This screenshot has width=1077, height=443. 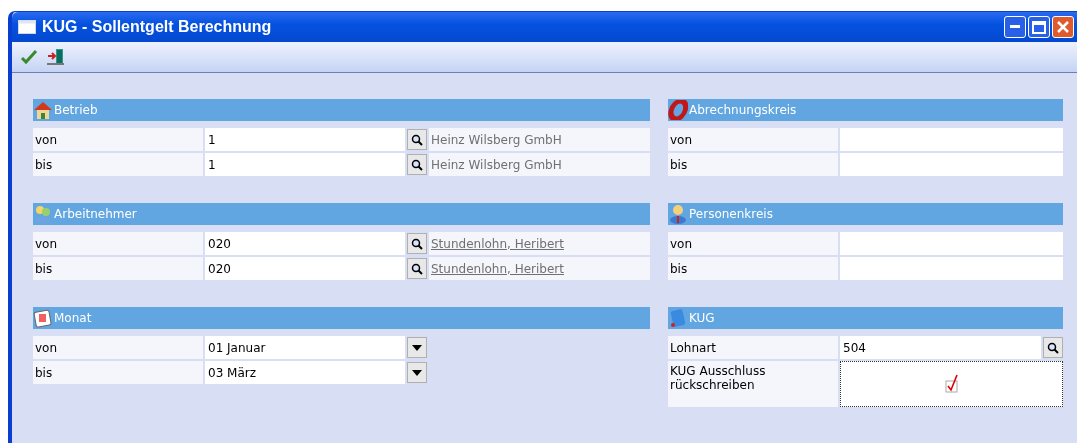 I want to click on section-title: Monat, so click(x=73, y=318).